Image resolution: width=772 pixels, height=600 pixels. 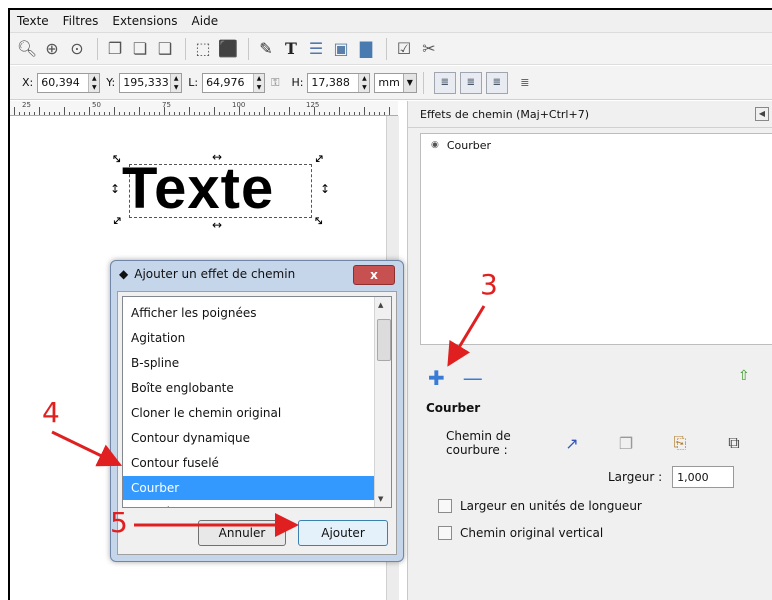 What do you see at coordinates (489, 284) in the screenshot?
I see `annotation-step-3: 3` at bounding box center [489, 284].